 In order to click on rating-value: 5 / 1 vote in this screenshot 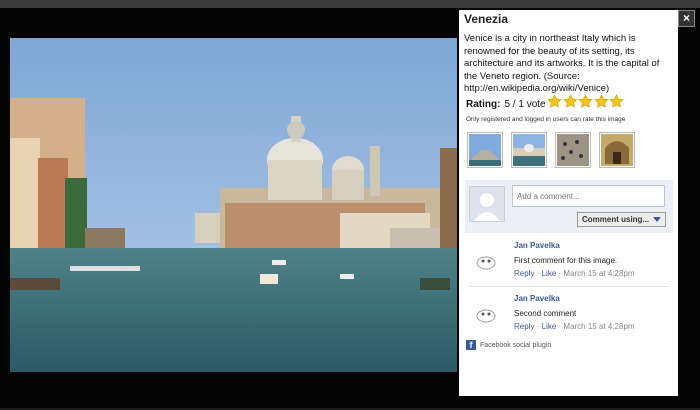, I will do `click(525, 104)`.